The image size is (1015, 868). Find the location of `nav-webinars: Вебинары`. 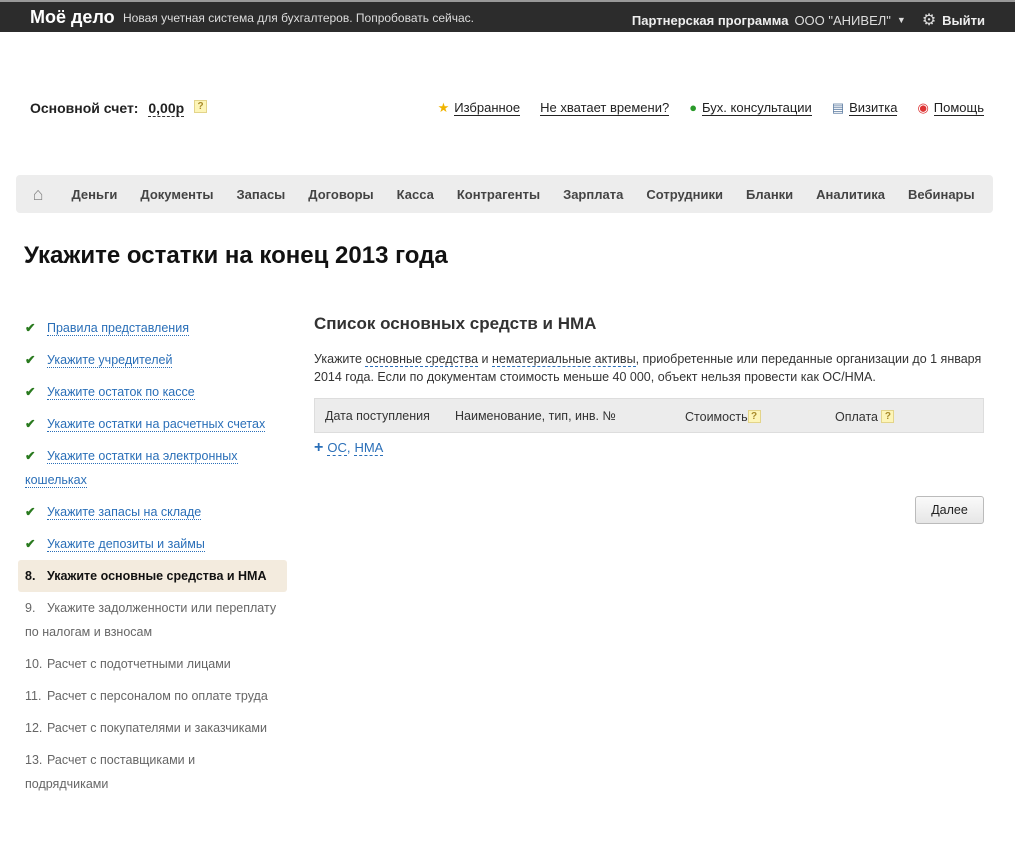

nav-webinars: Вебинары is located at coordinates (942, 194).